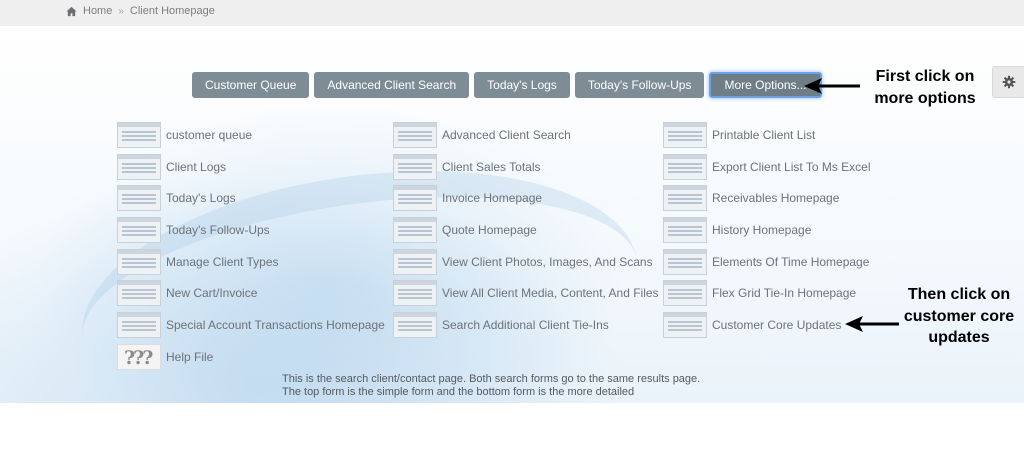 This screenshot has width=1024, height=462. Describe the element at coordinates (201, 198) in the screenshot. I see `link-todays-logs: Today's Logs` at that location.